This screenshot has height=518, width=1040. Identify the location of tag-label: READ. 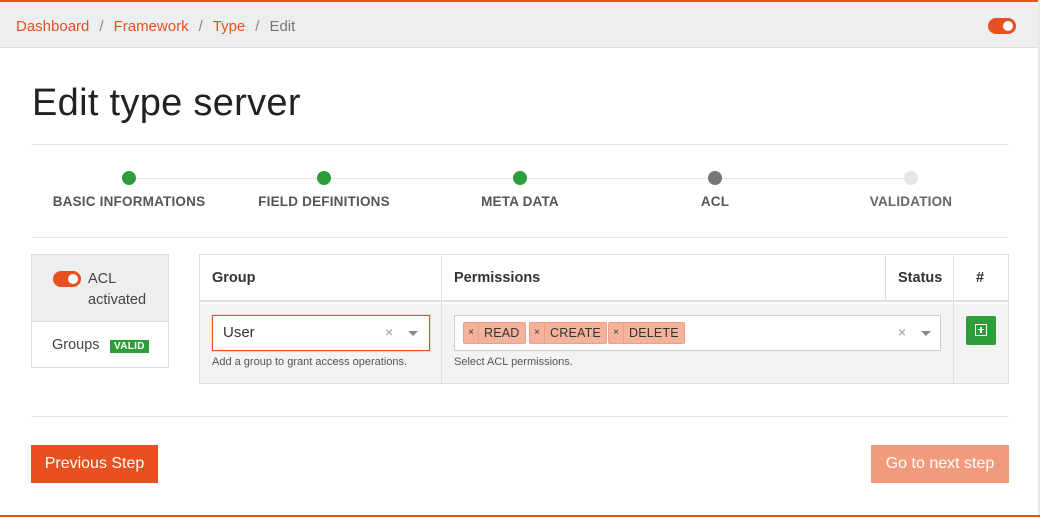
(502, 333).